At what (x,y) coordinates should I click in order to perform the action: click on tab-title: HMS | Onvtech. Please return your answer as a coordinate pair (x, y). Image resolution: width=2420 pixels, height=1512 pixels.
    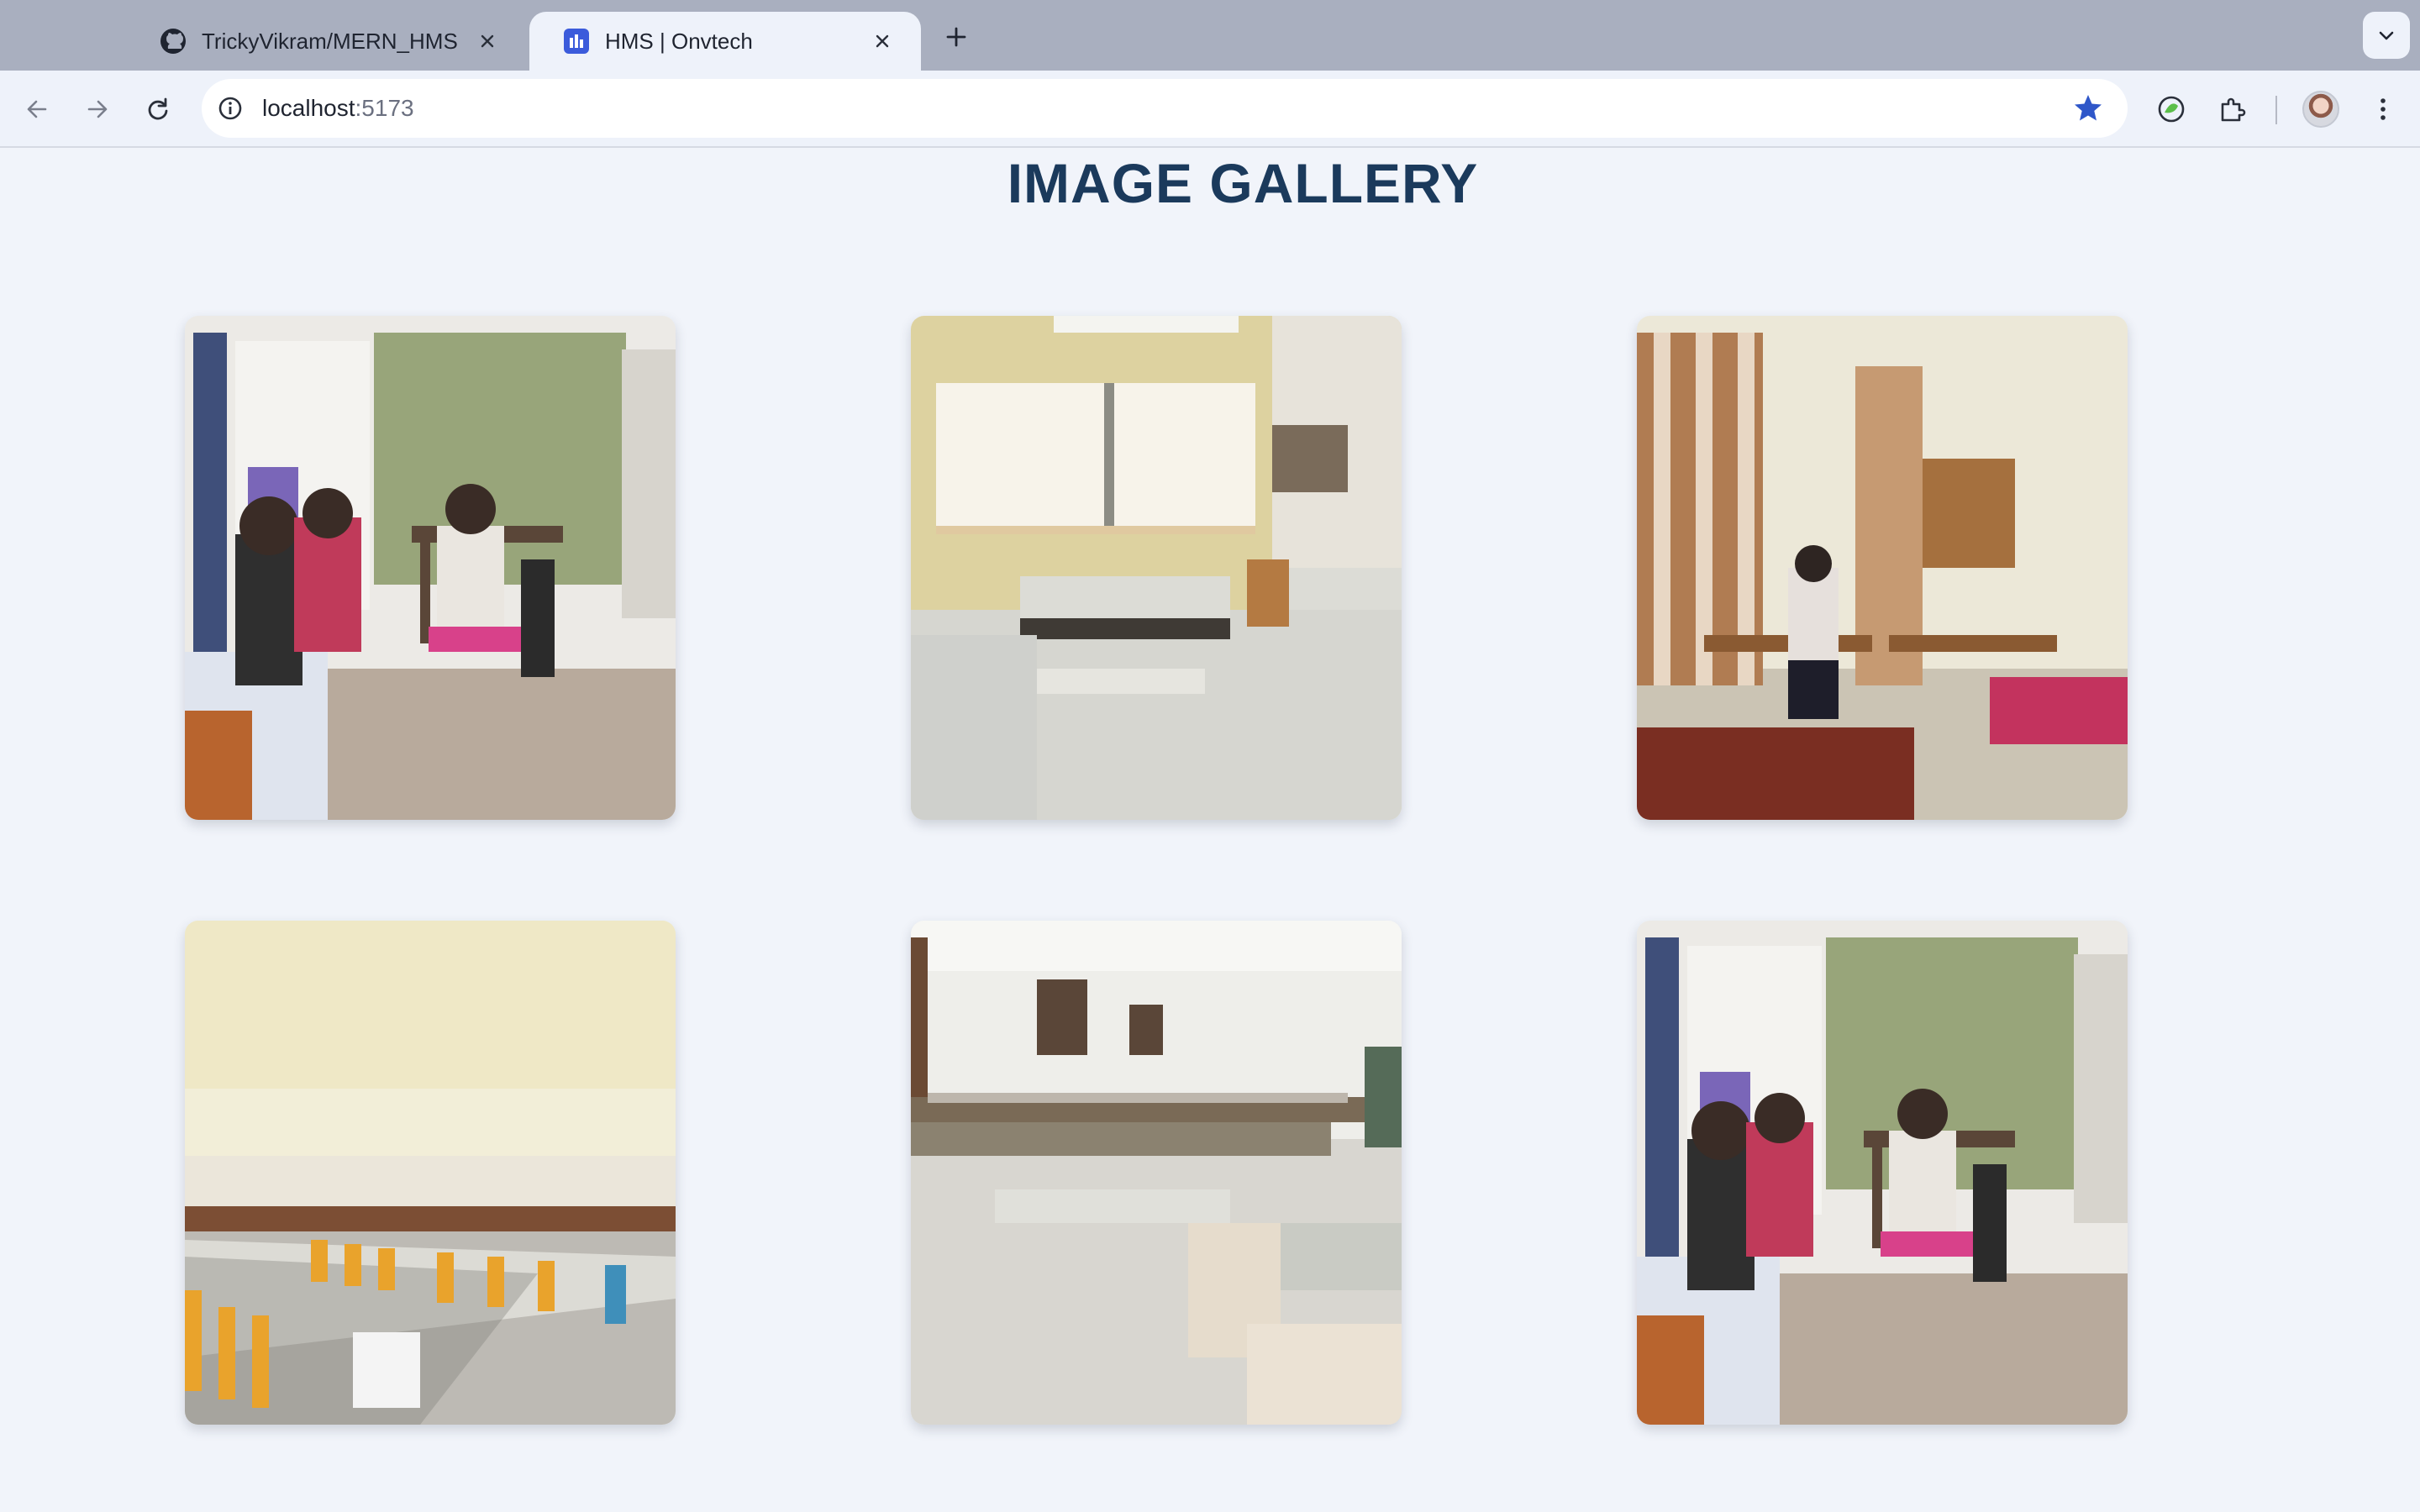
    Looking at the image, I should click on (679, 41).